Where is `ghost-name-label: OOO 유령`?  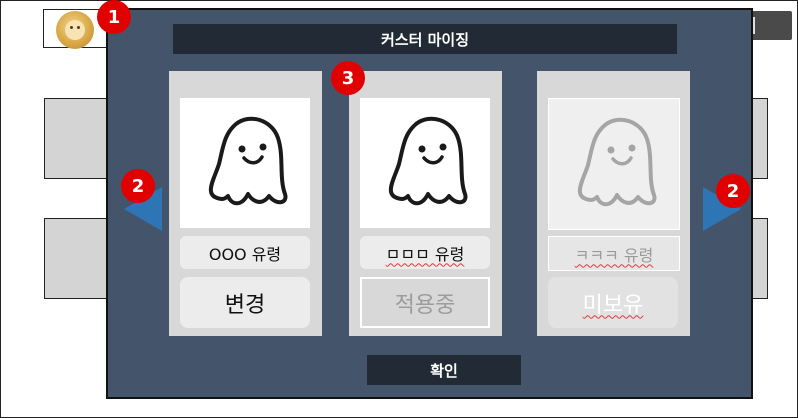 ghost-name-label: OOO 유령 is located at coordinates (245, 252).